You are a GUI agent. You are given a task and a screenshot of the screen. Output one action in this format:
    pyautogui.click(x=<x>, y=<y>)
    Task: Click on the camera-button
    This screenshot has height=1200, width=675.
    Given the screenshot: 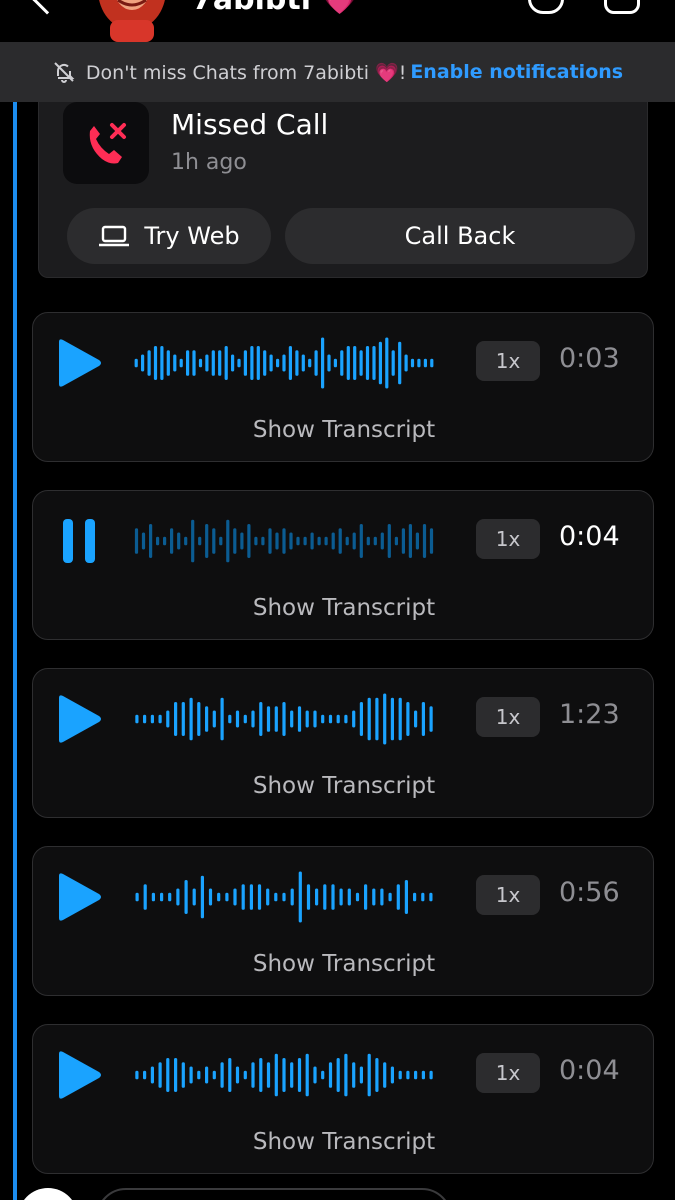 What is the action you would take?
    pyautogui.click(x=48, y=1194)
    